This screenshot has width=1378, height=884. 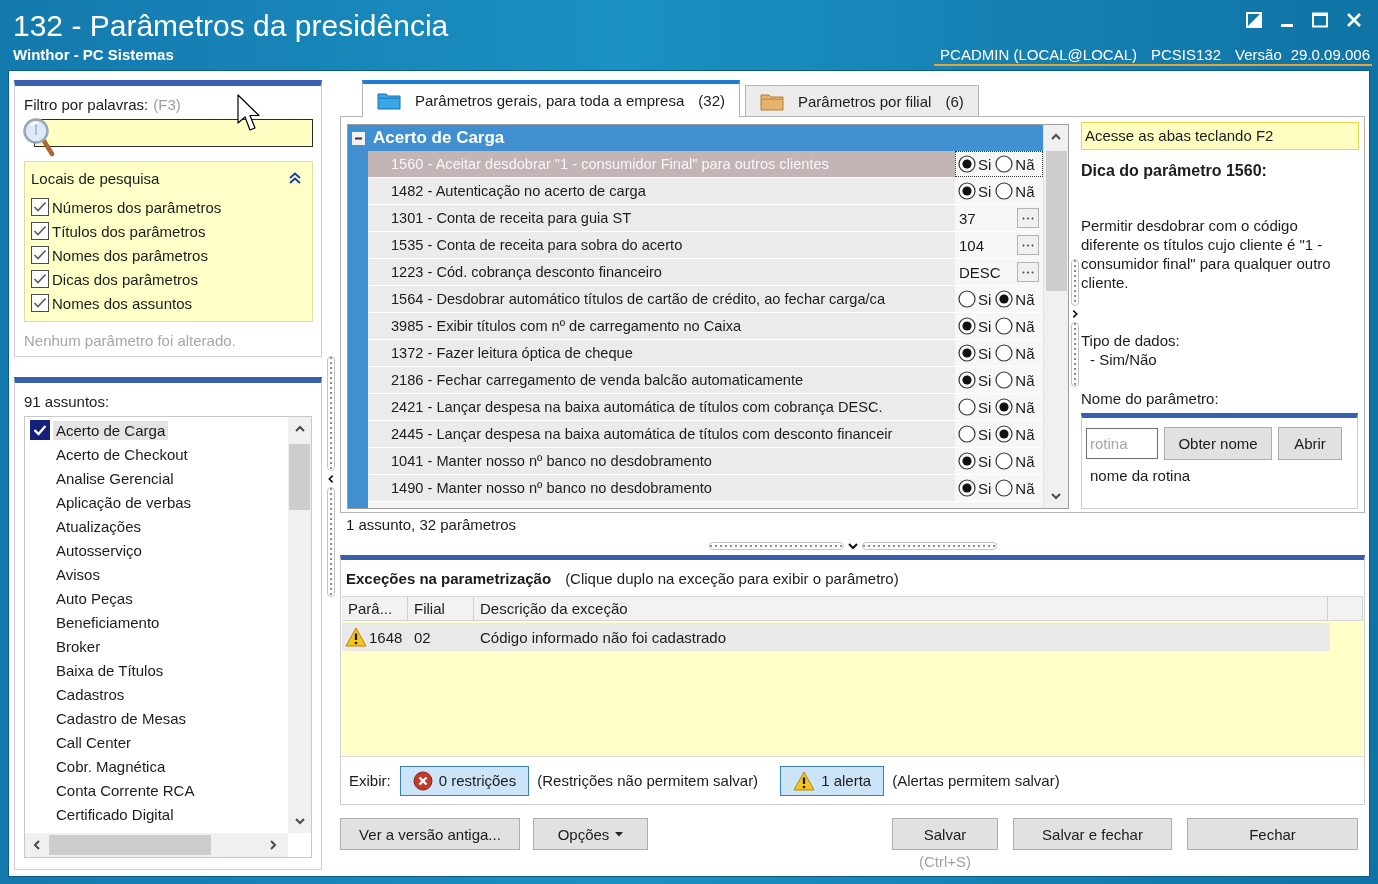 I want to click on snap-icon, so click(x=1254, y=20).